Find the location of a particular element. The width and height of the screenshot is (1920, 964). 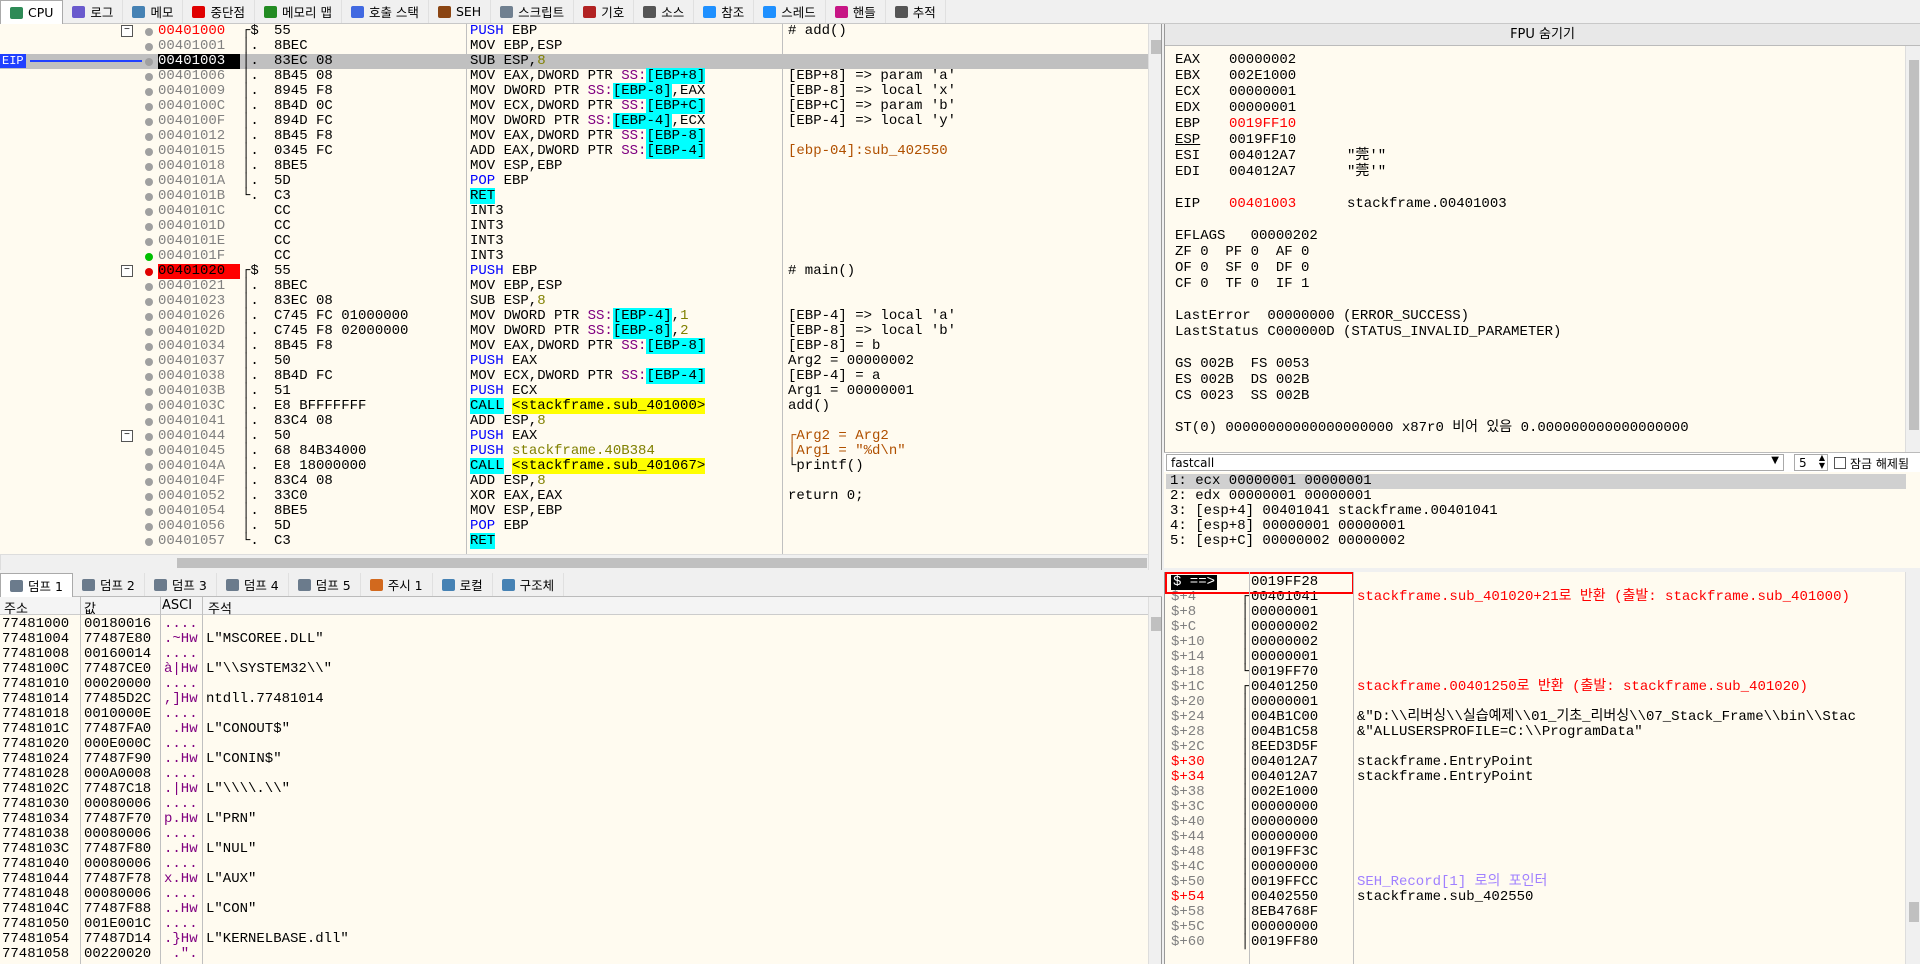

stack-row: $+C │ 00000002 is located at coordinates (1535, 627).